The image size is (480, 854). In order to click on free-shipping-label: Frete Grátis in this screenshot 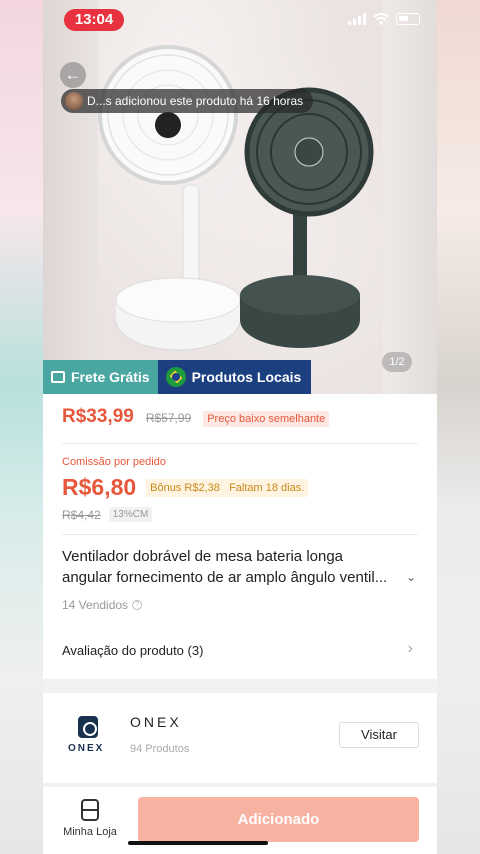, I will do `click(110, 377)`.